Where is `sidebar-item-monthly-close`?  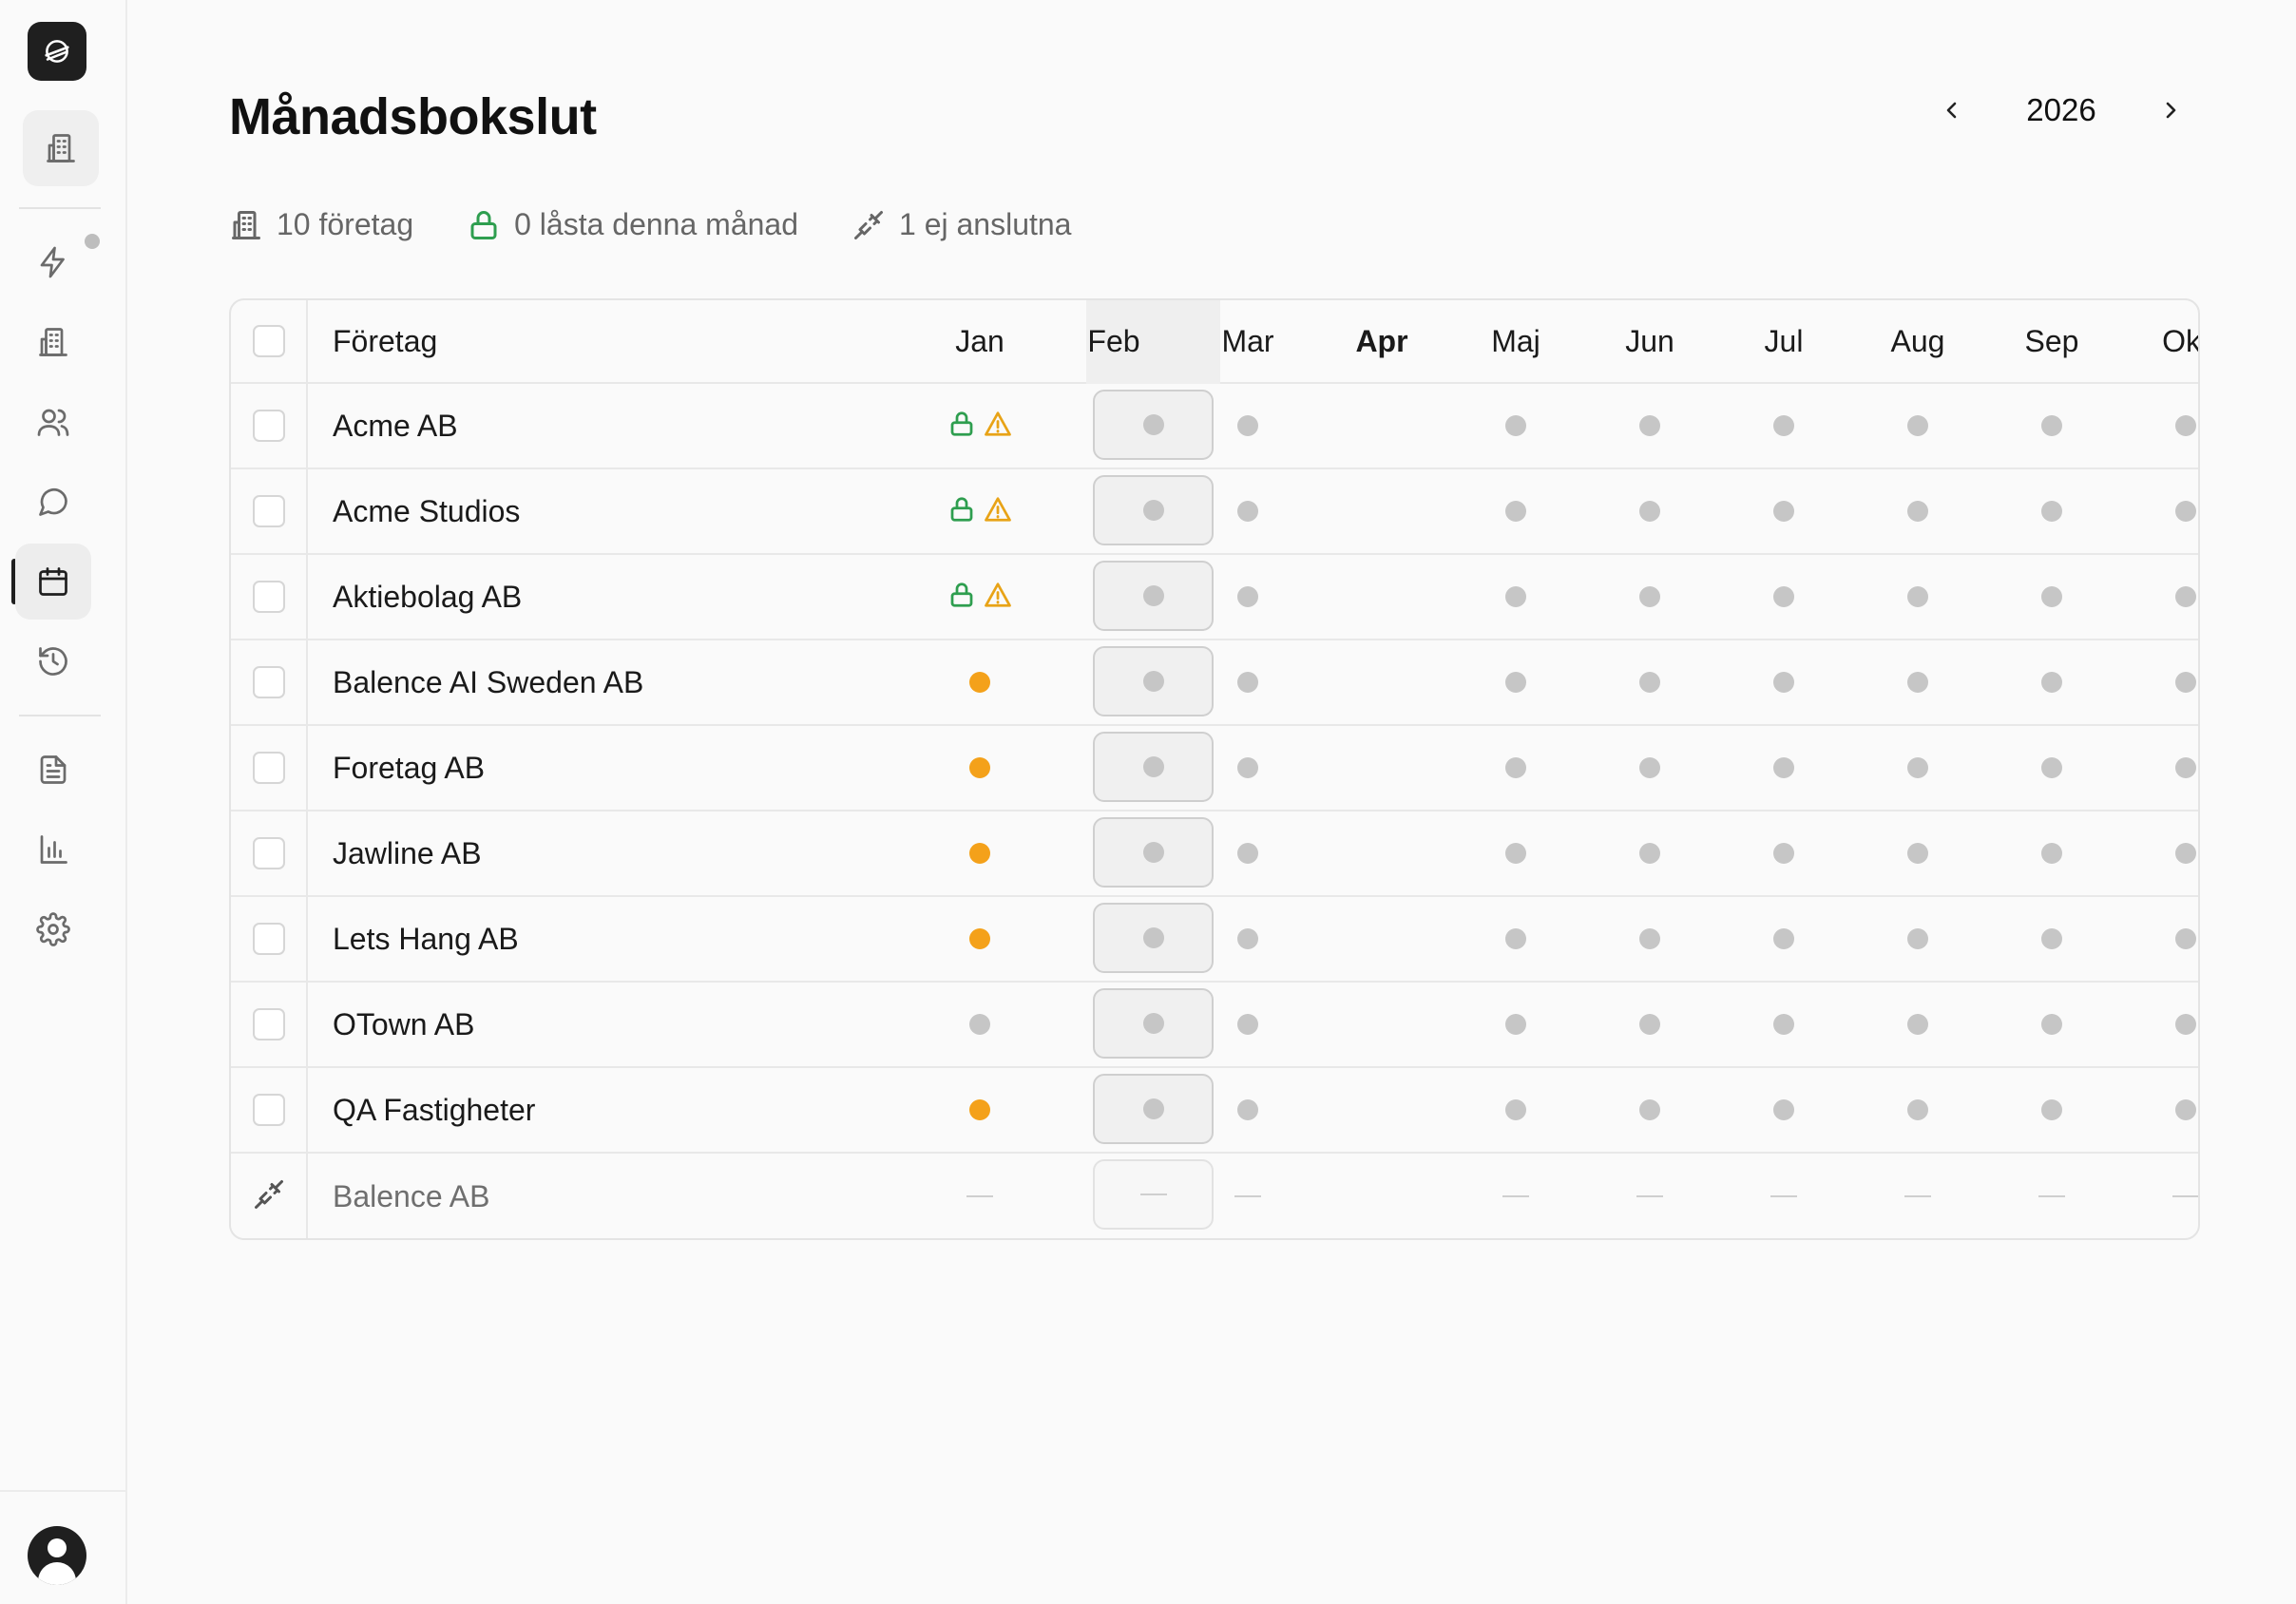 sidebar-item-monthly-close is located at coordinates (53, 582).